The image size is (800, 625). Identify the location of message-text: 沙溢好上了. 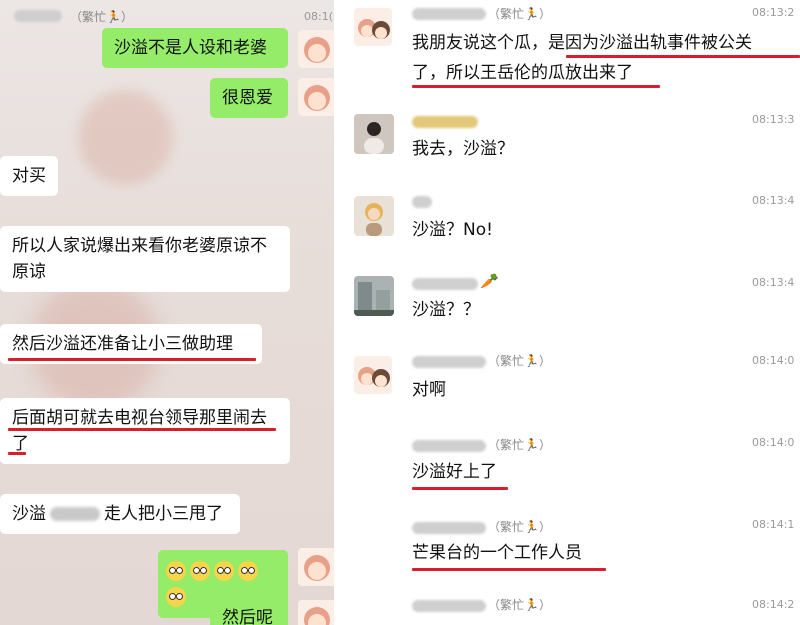
(454, 472).